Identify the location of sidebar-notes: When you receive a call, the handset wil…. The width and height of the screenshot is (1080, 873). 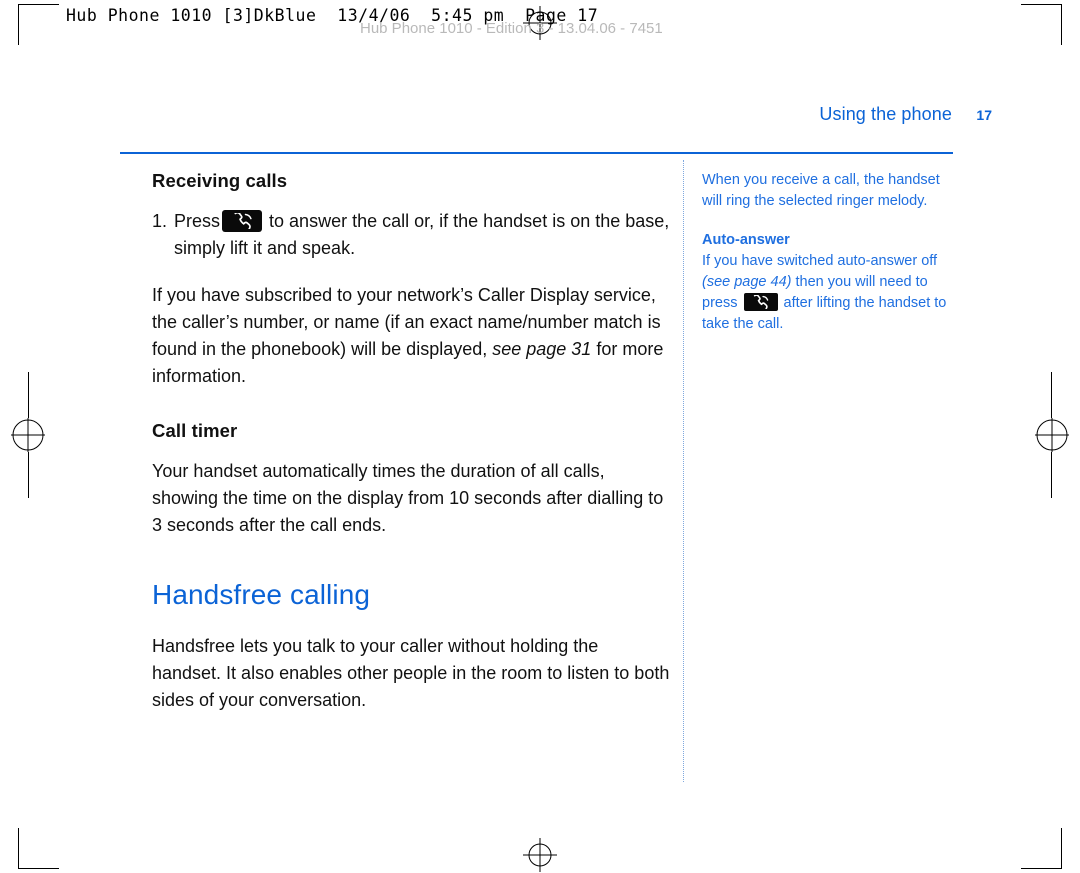
(828, 252).